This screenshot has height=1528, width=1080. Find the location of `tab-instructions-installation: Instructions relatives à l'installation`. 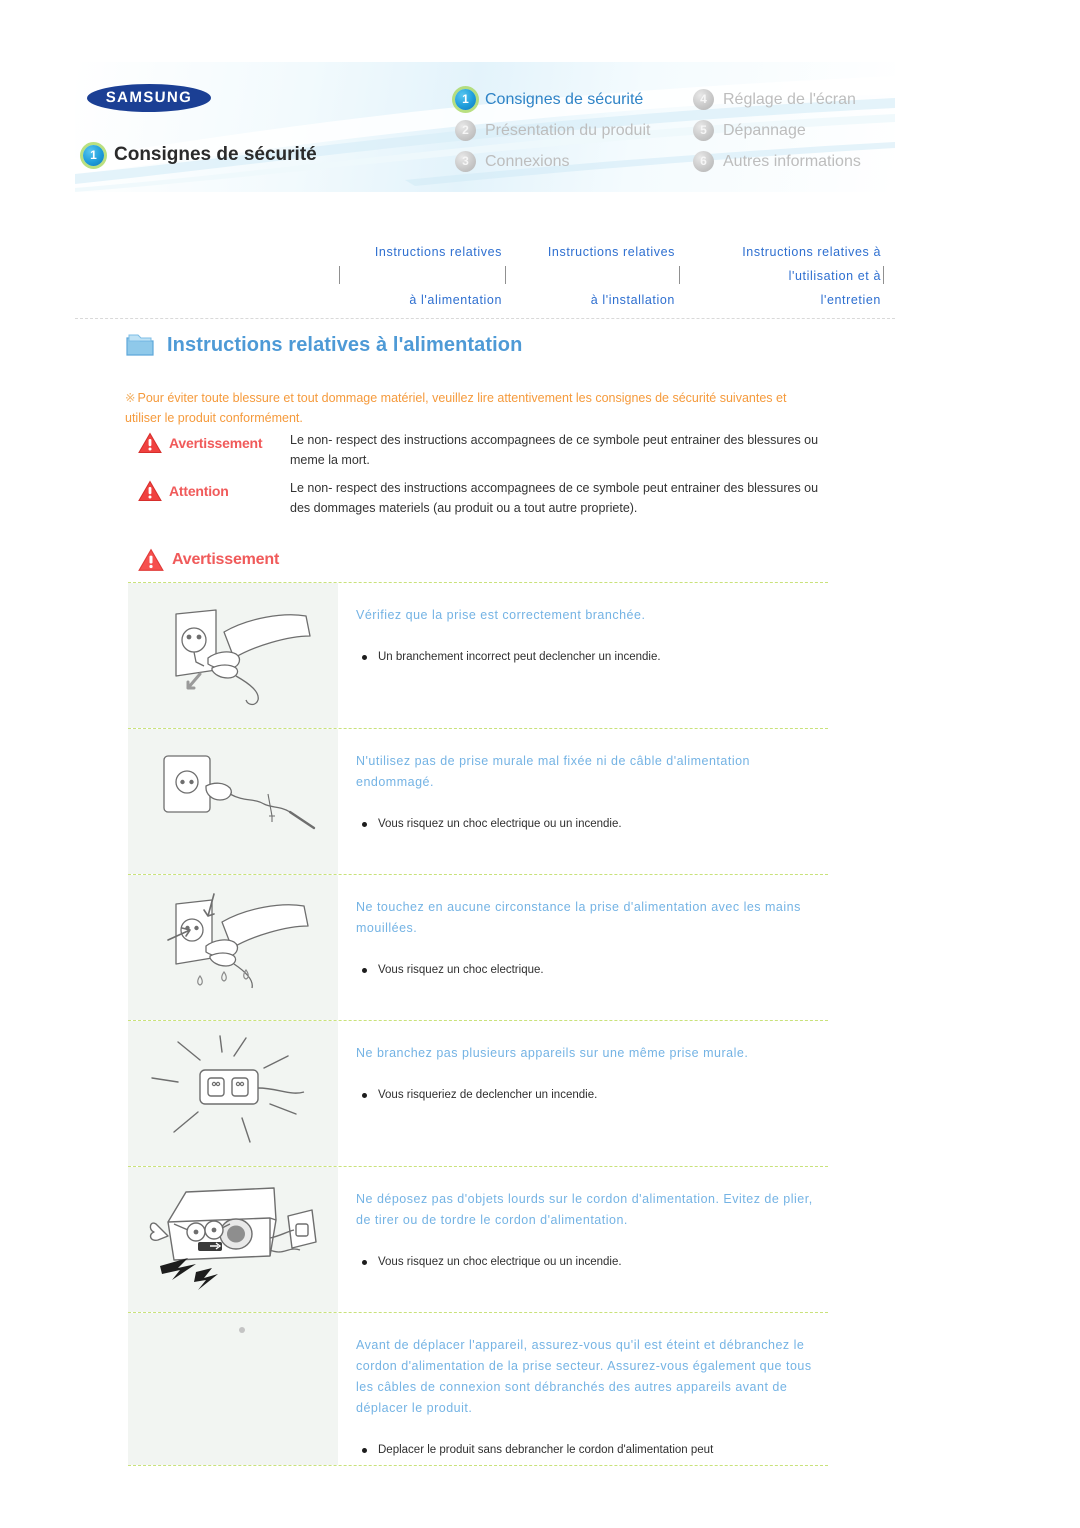

tab-instructions-installation: Instructions relatives à l'installation is located at coordinates (592, 276).